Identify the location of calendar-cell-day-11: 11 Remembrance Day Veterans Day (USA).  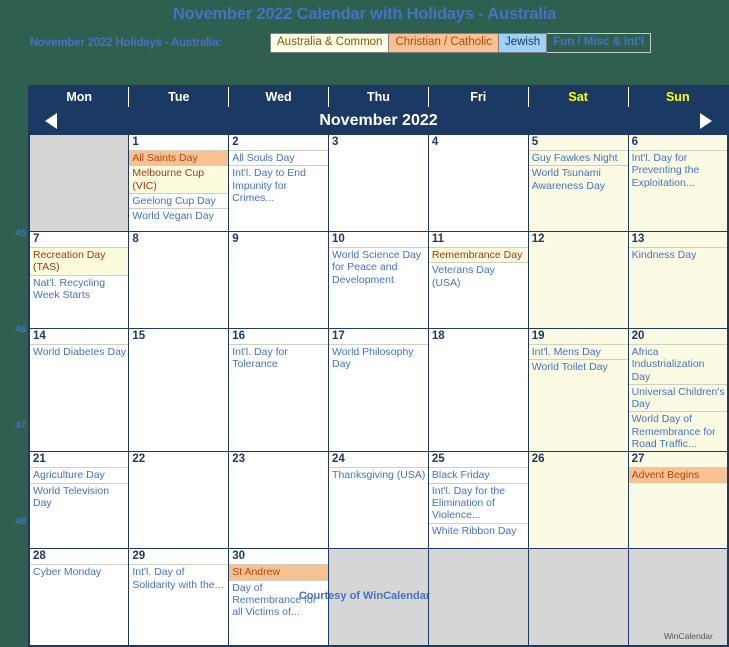
(478, 280).